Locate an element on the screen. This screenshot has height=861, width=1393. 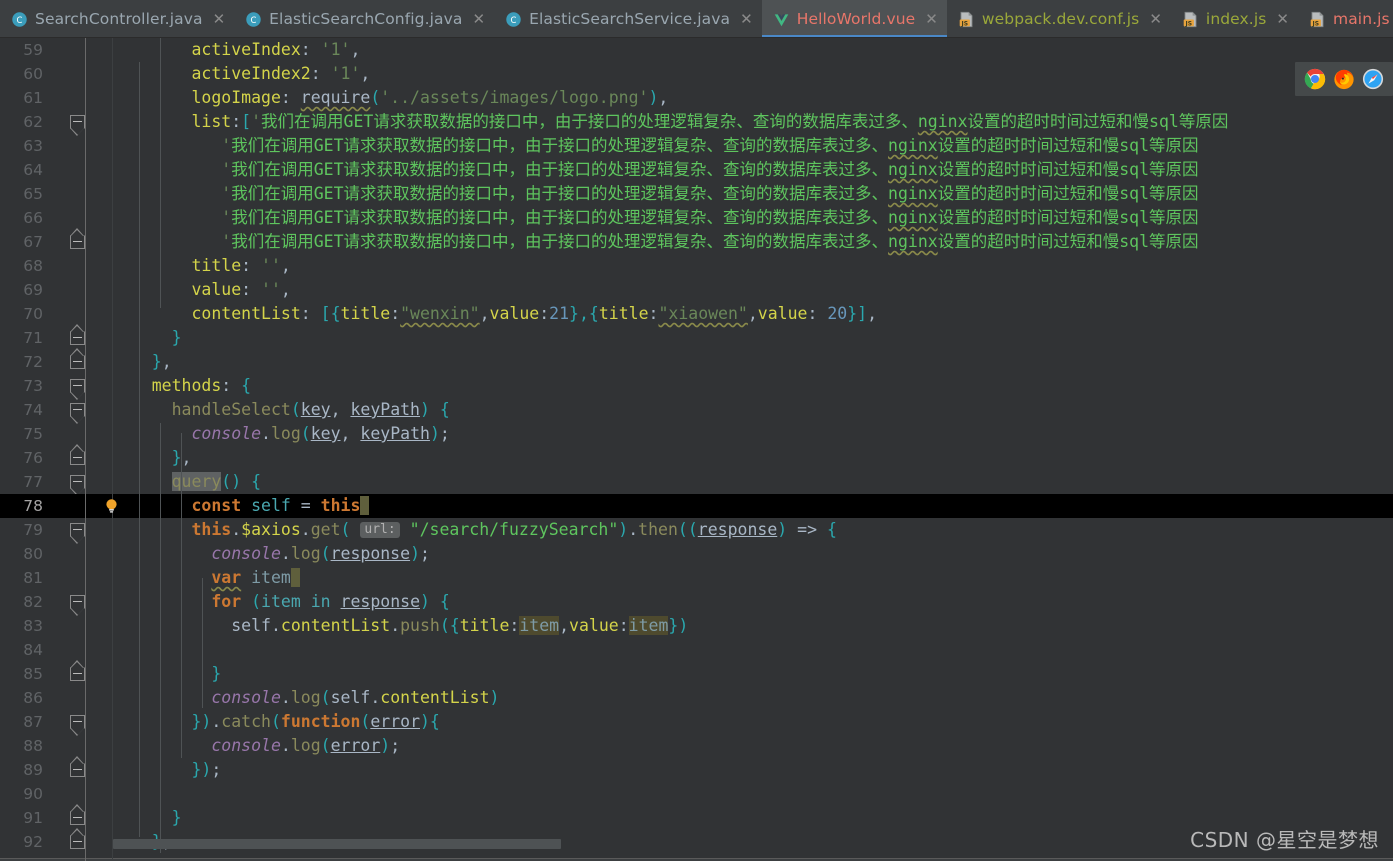
code-line: 86 console.log(self.contentList) is located at coordinates (696, 698).